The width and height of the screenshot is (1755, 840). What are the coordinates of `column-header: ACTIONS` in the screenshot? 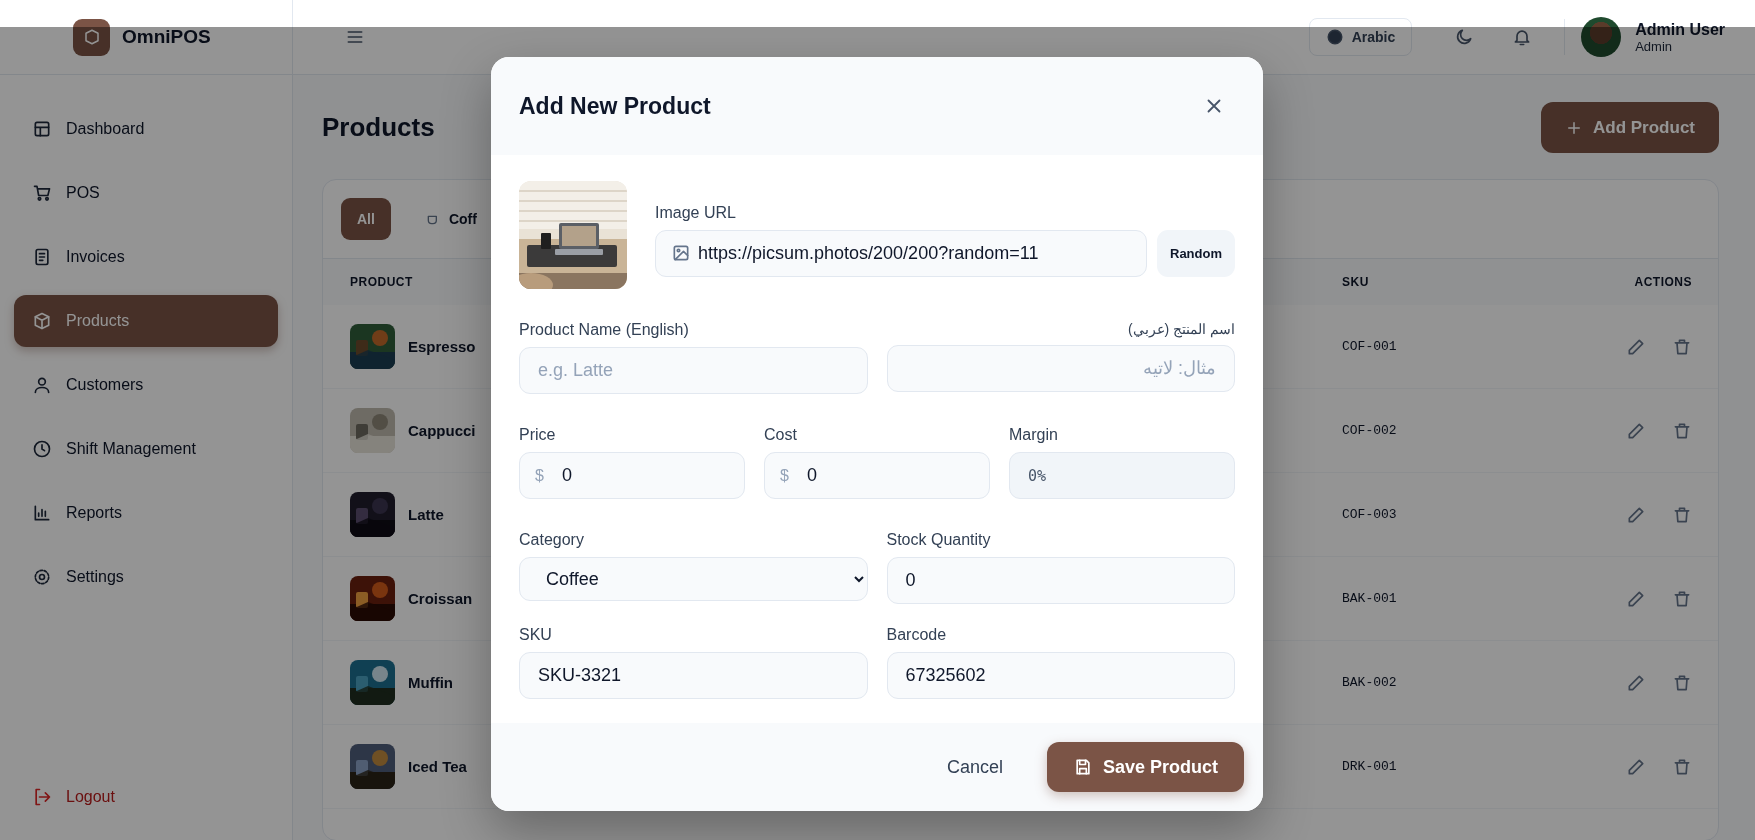 It's located at (1662, 282).